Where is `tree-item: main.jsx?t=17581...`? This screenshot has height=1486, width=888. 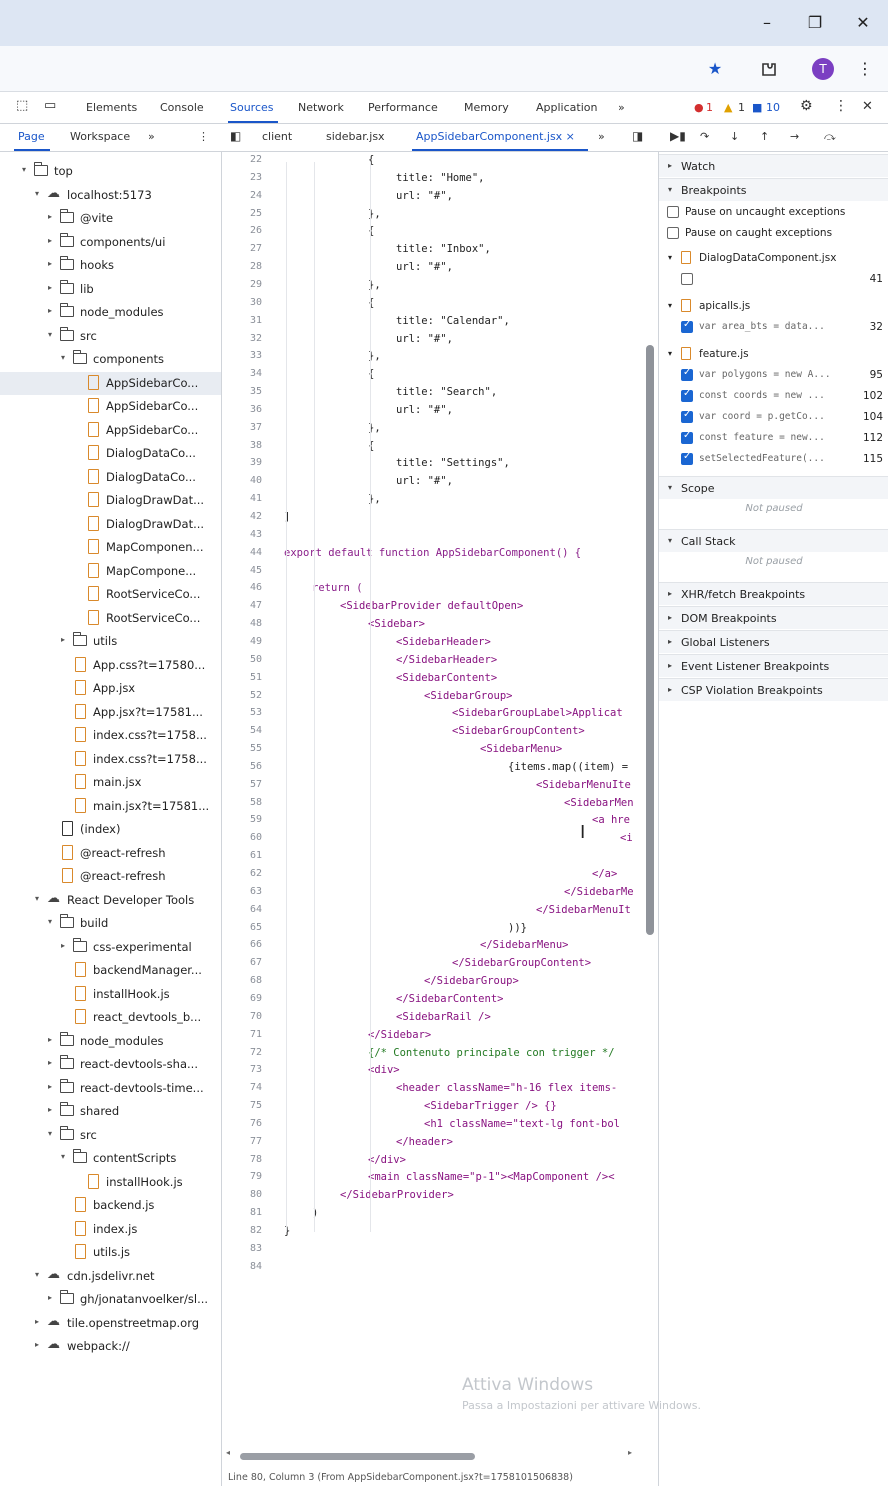 tree-item: main.jsx?t=17581... is located at coordinates (110, 806).